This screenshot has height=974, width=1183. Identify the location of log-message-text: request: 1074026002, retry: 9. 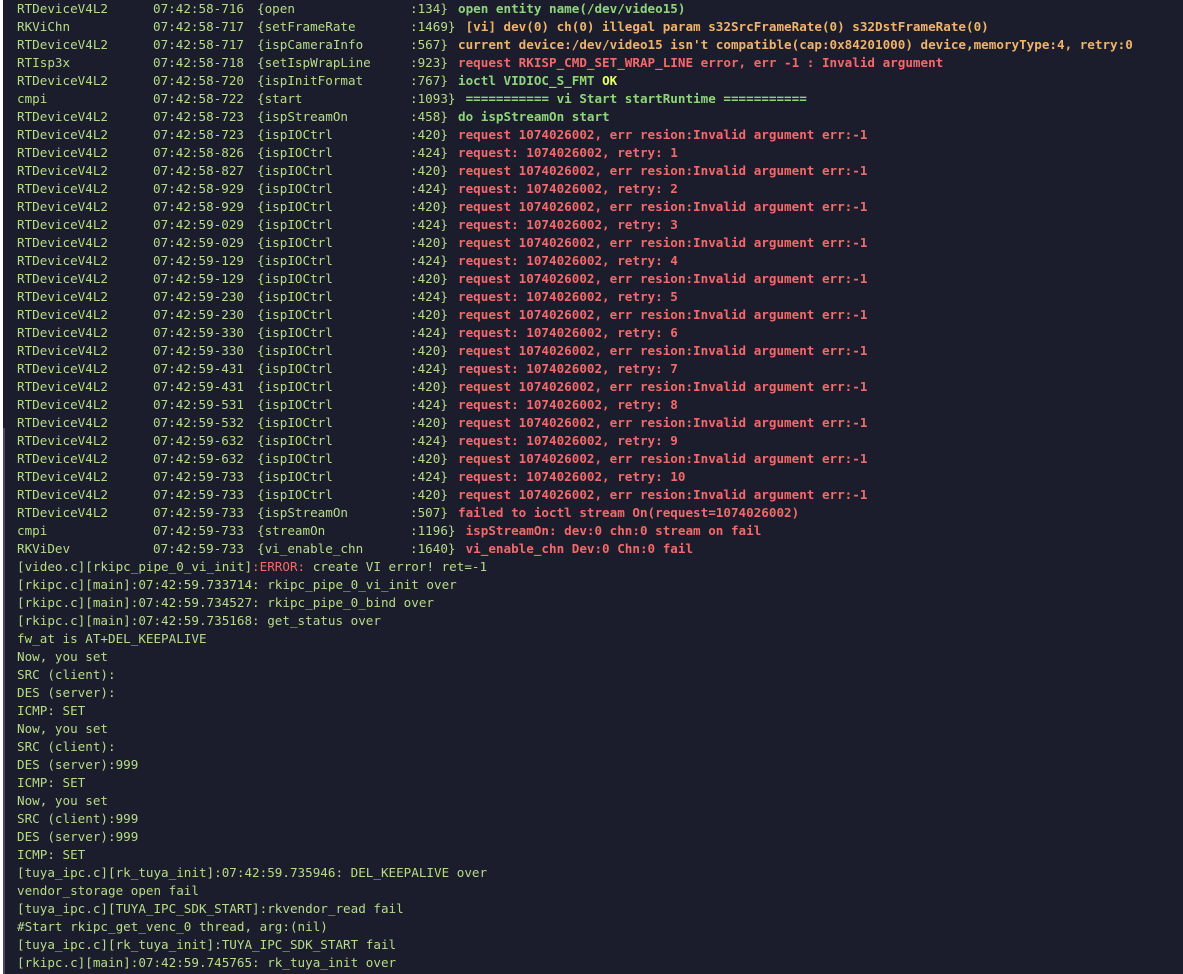
(568, 440).